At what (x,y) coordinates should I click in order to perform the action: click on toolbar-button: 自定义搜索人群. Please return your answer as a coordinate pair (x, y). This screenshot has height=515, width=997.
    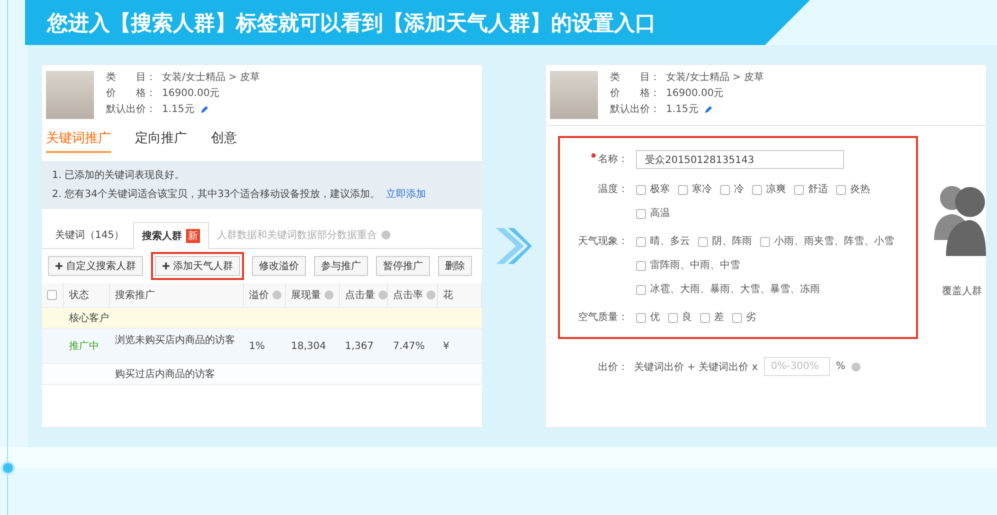
    Looking at the image, I should click on (95, 266).